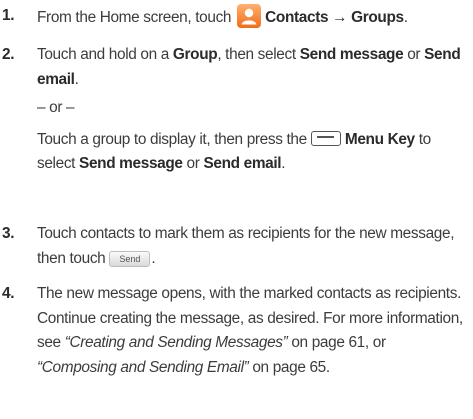  What do you see at coordinates (8, 15) in the screenshot?
I see `step-number: 1.` at bounding box center [8, 15].